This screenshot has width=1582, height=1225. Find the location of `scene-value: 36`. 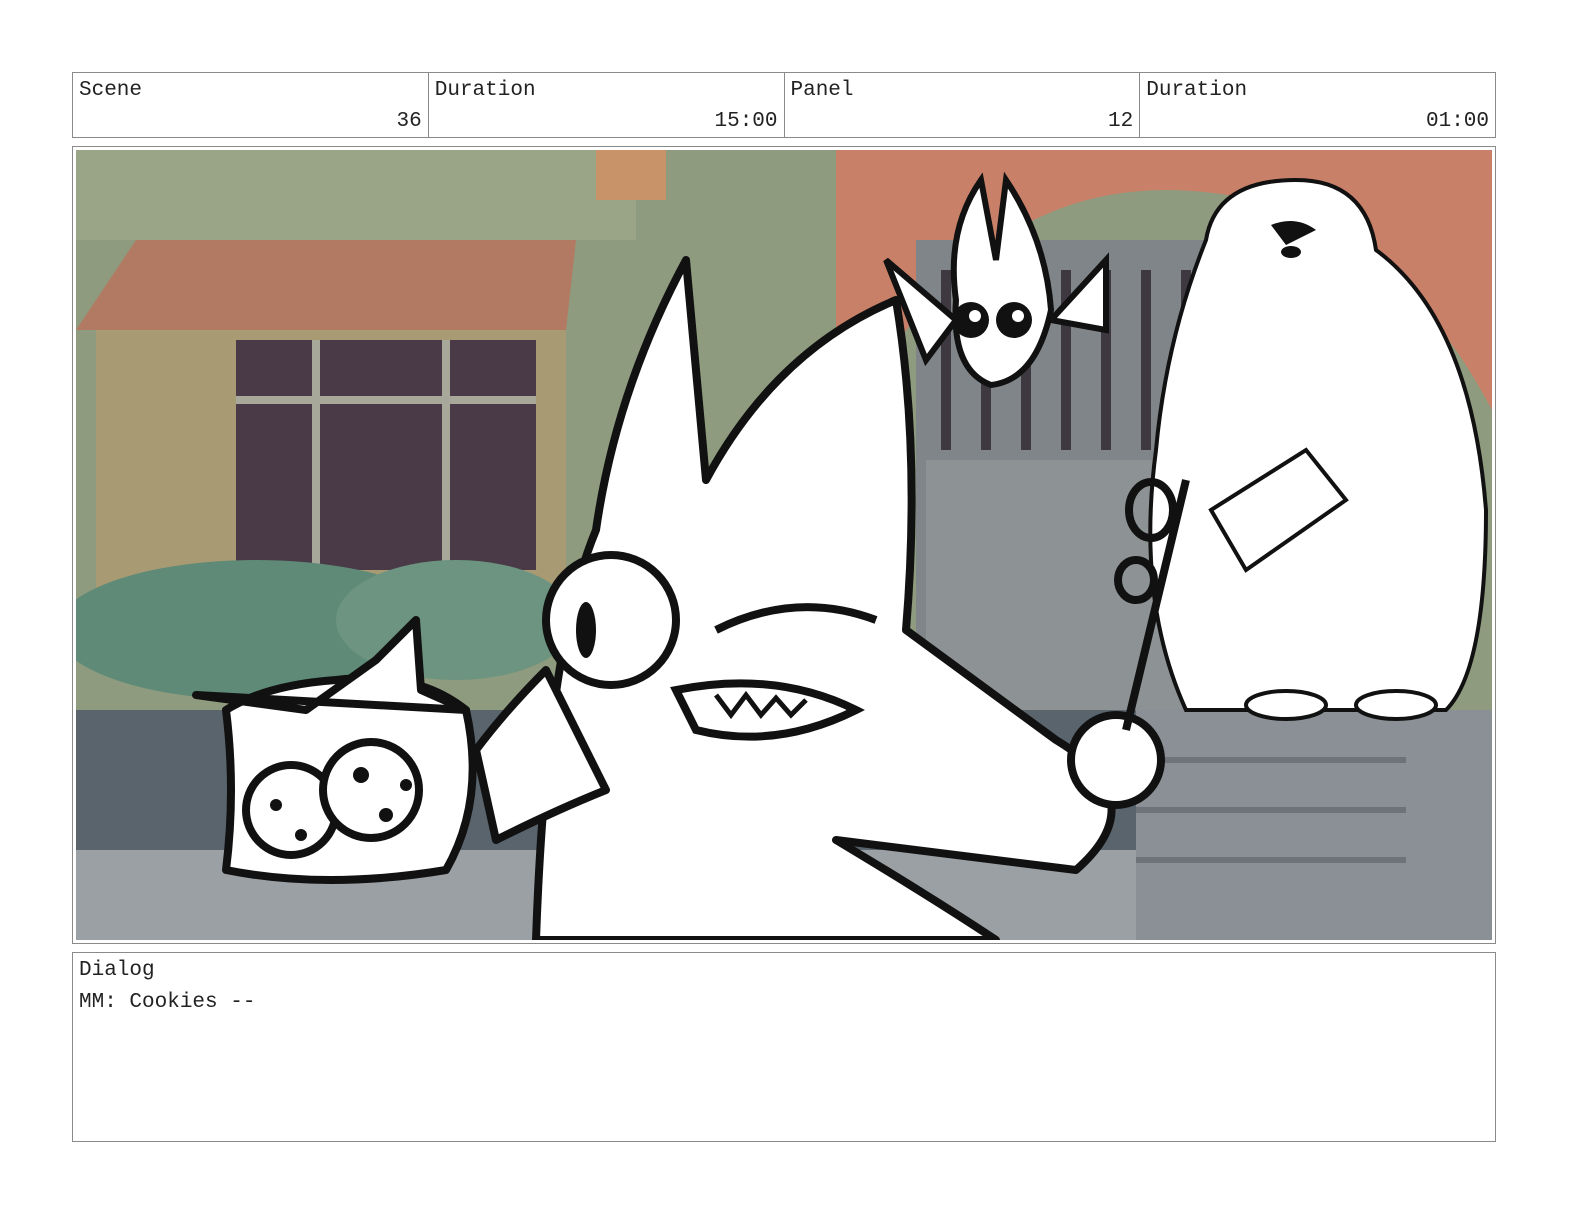

scene-value: 36 is located at coordinates (409, 121).